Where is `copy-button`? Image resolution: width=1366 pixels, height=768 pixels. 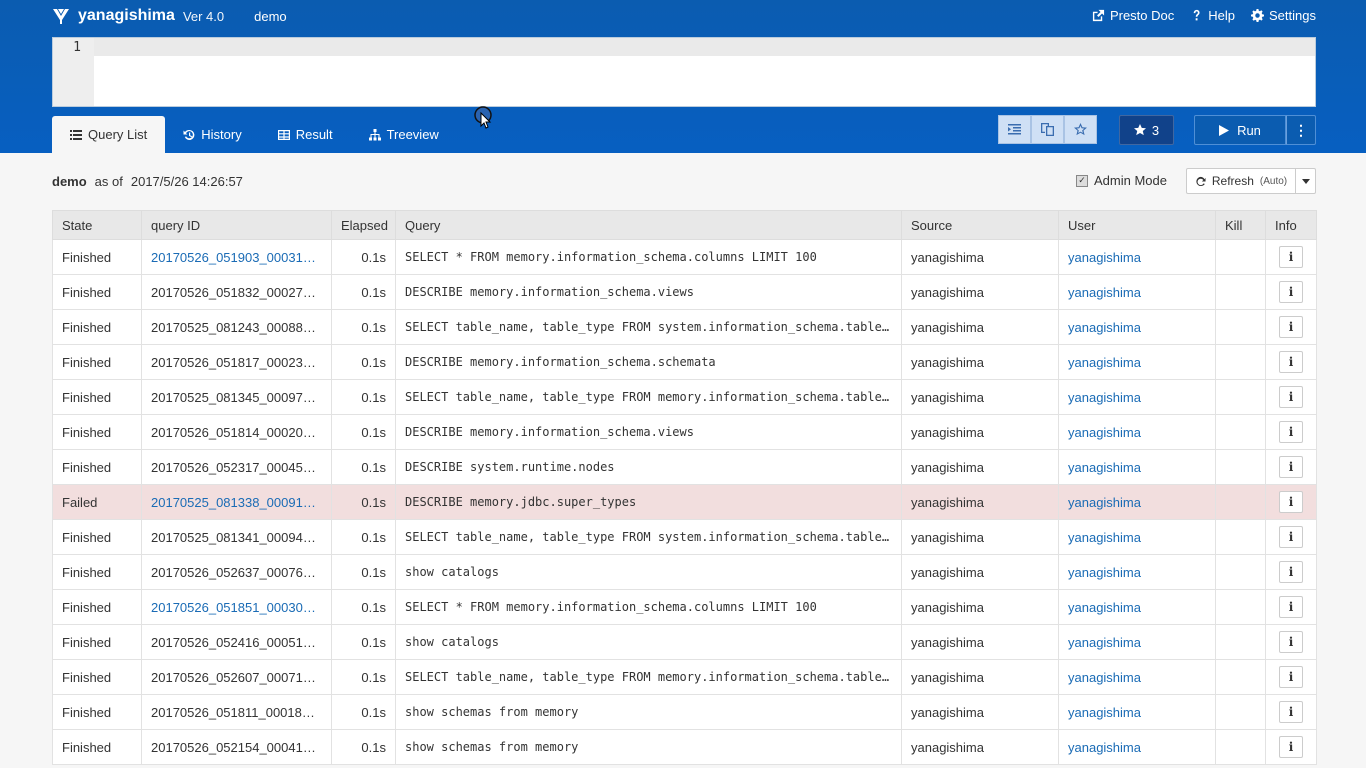 copy-button is located at coordinates (1047, 129).